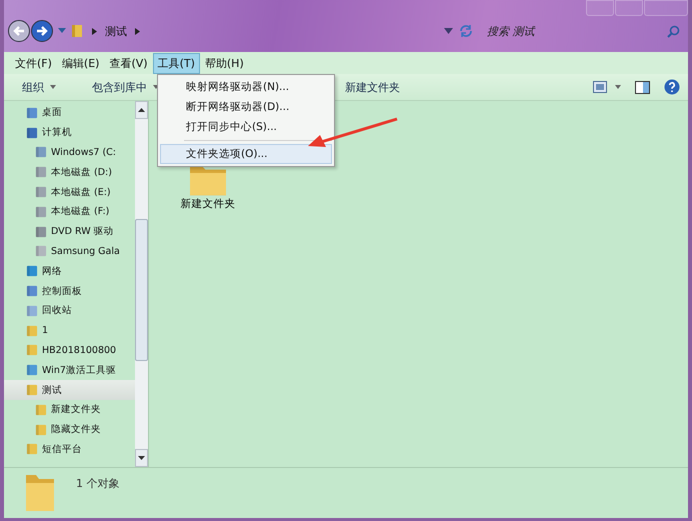  Describe the element at coordinates (69, 212) in the screenshot. I see `nav-item: 本地磁盘 (F:)` at that location.